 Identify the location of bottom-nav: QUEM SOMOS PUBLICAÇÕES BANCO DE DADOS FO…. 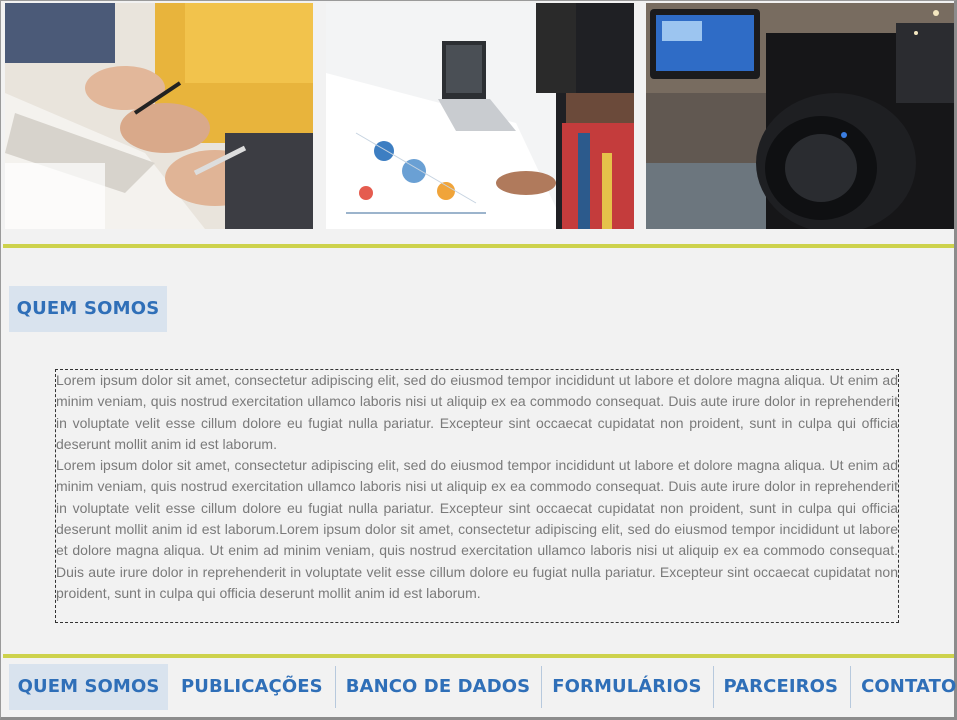
(483, 687).